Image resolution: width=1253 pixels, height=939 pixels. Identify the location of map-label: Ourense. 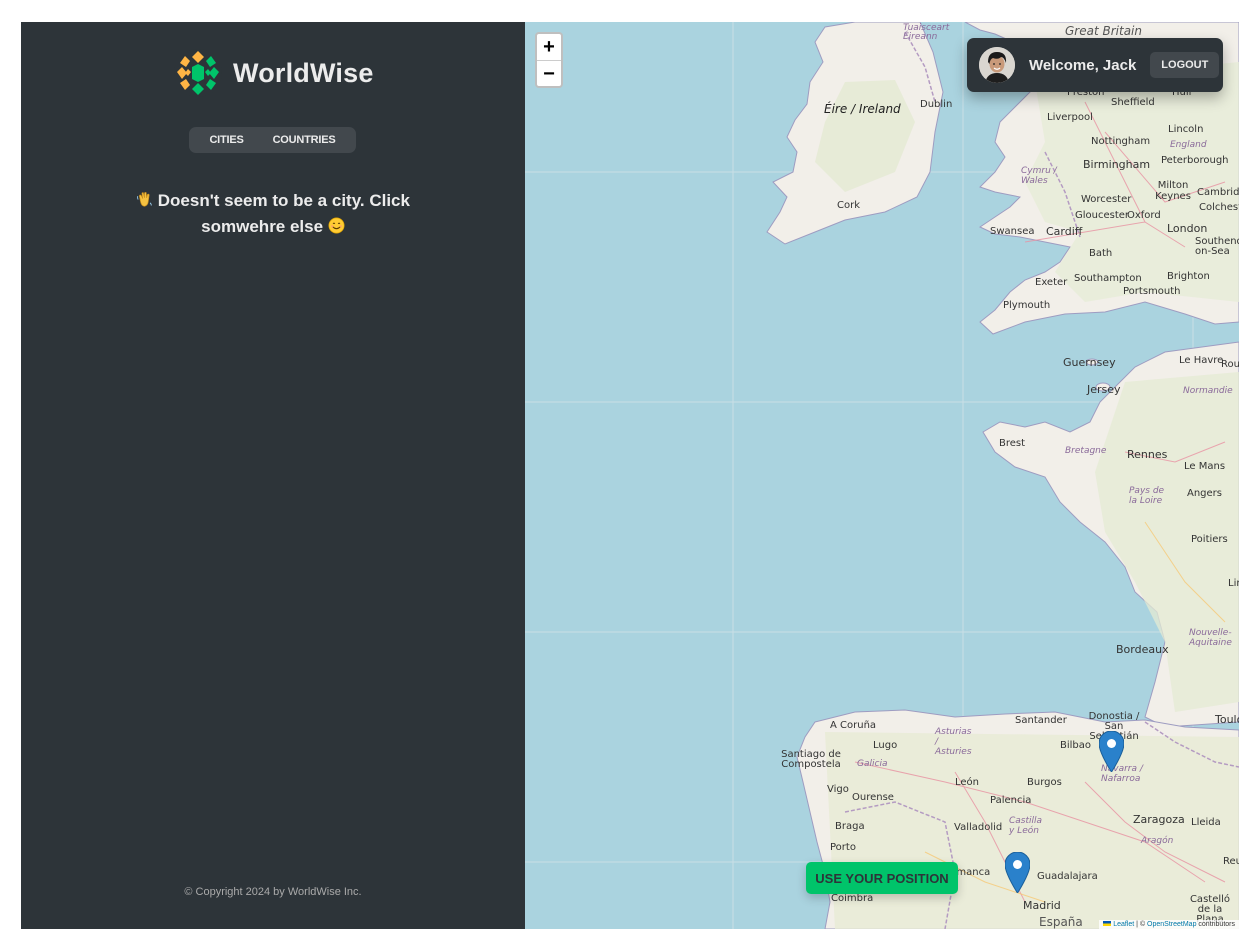
(873, 797).